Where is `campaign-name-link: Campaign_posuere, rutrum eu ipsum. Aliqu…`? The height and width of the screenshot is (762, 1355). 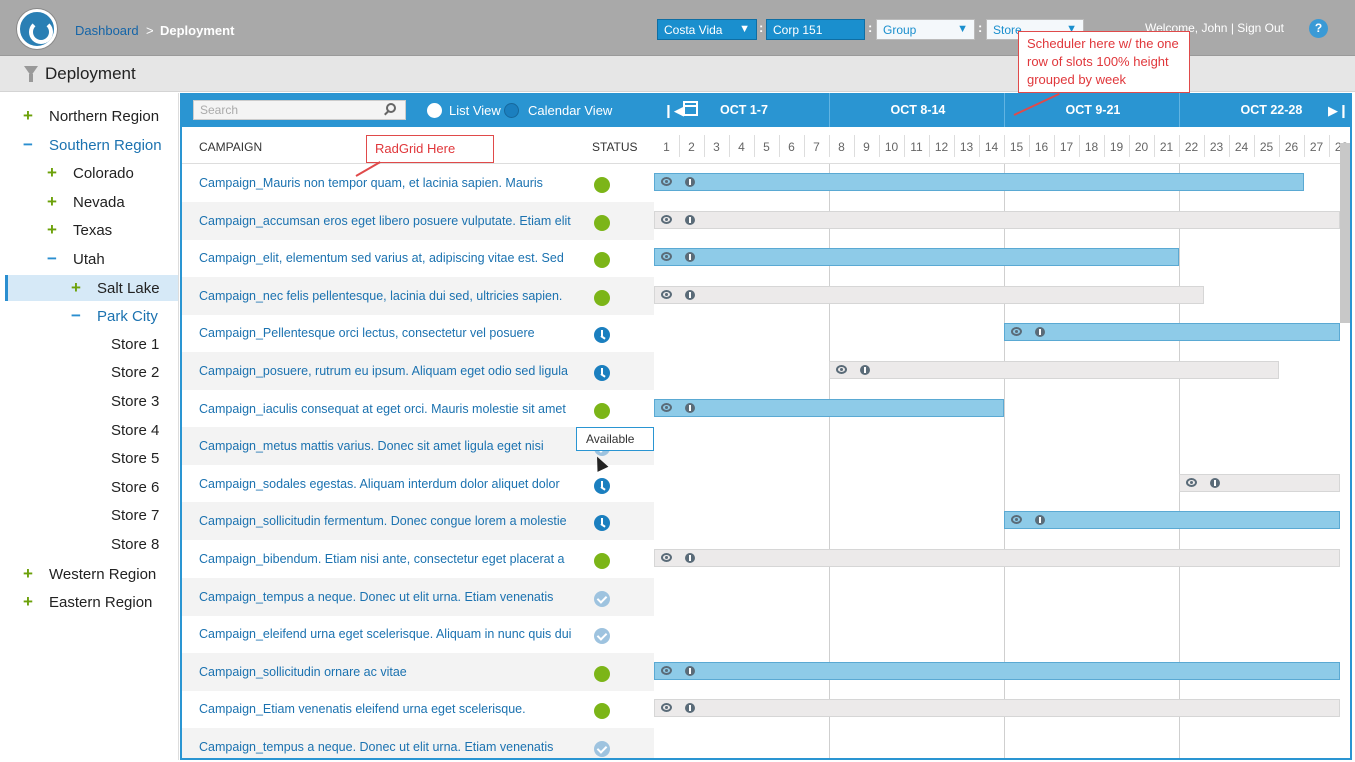 campaign-name-link: Campaign_posuere, rutrum eu ipsum. Aliqu… is located at coordinates (383, 371).